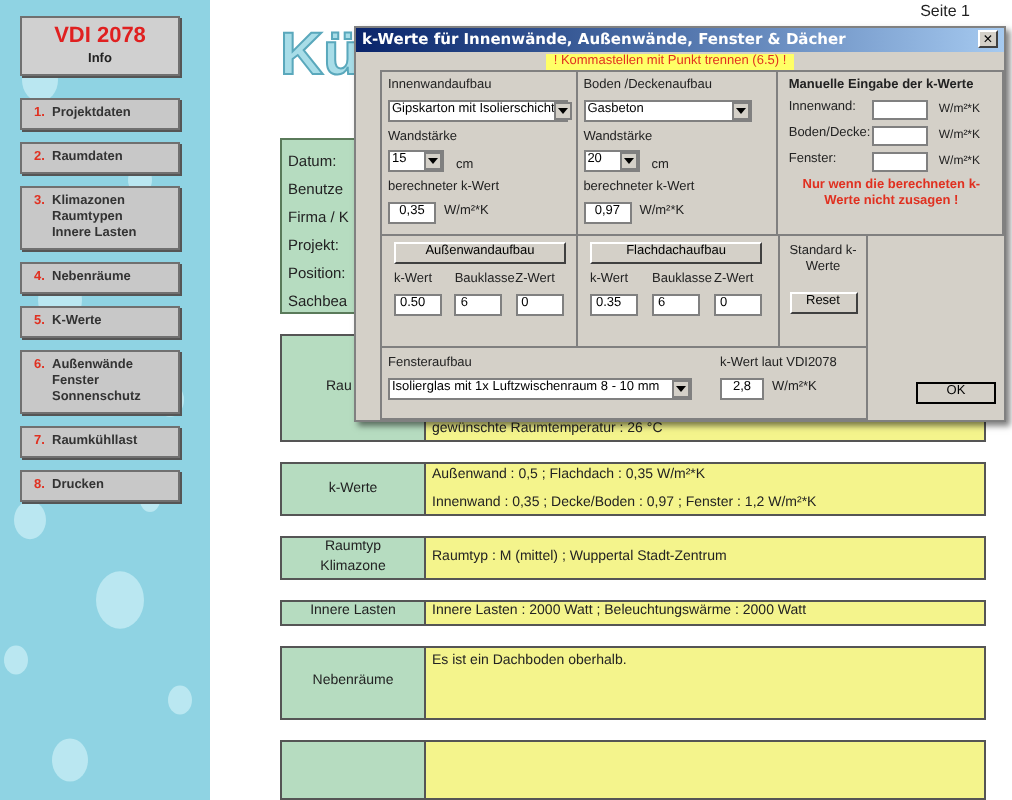  I want to click on page-title: Kü, so click(320, 56).